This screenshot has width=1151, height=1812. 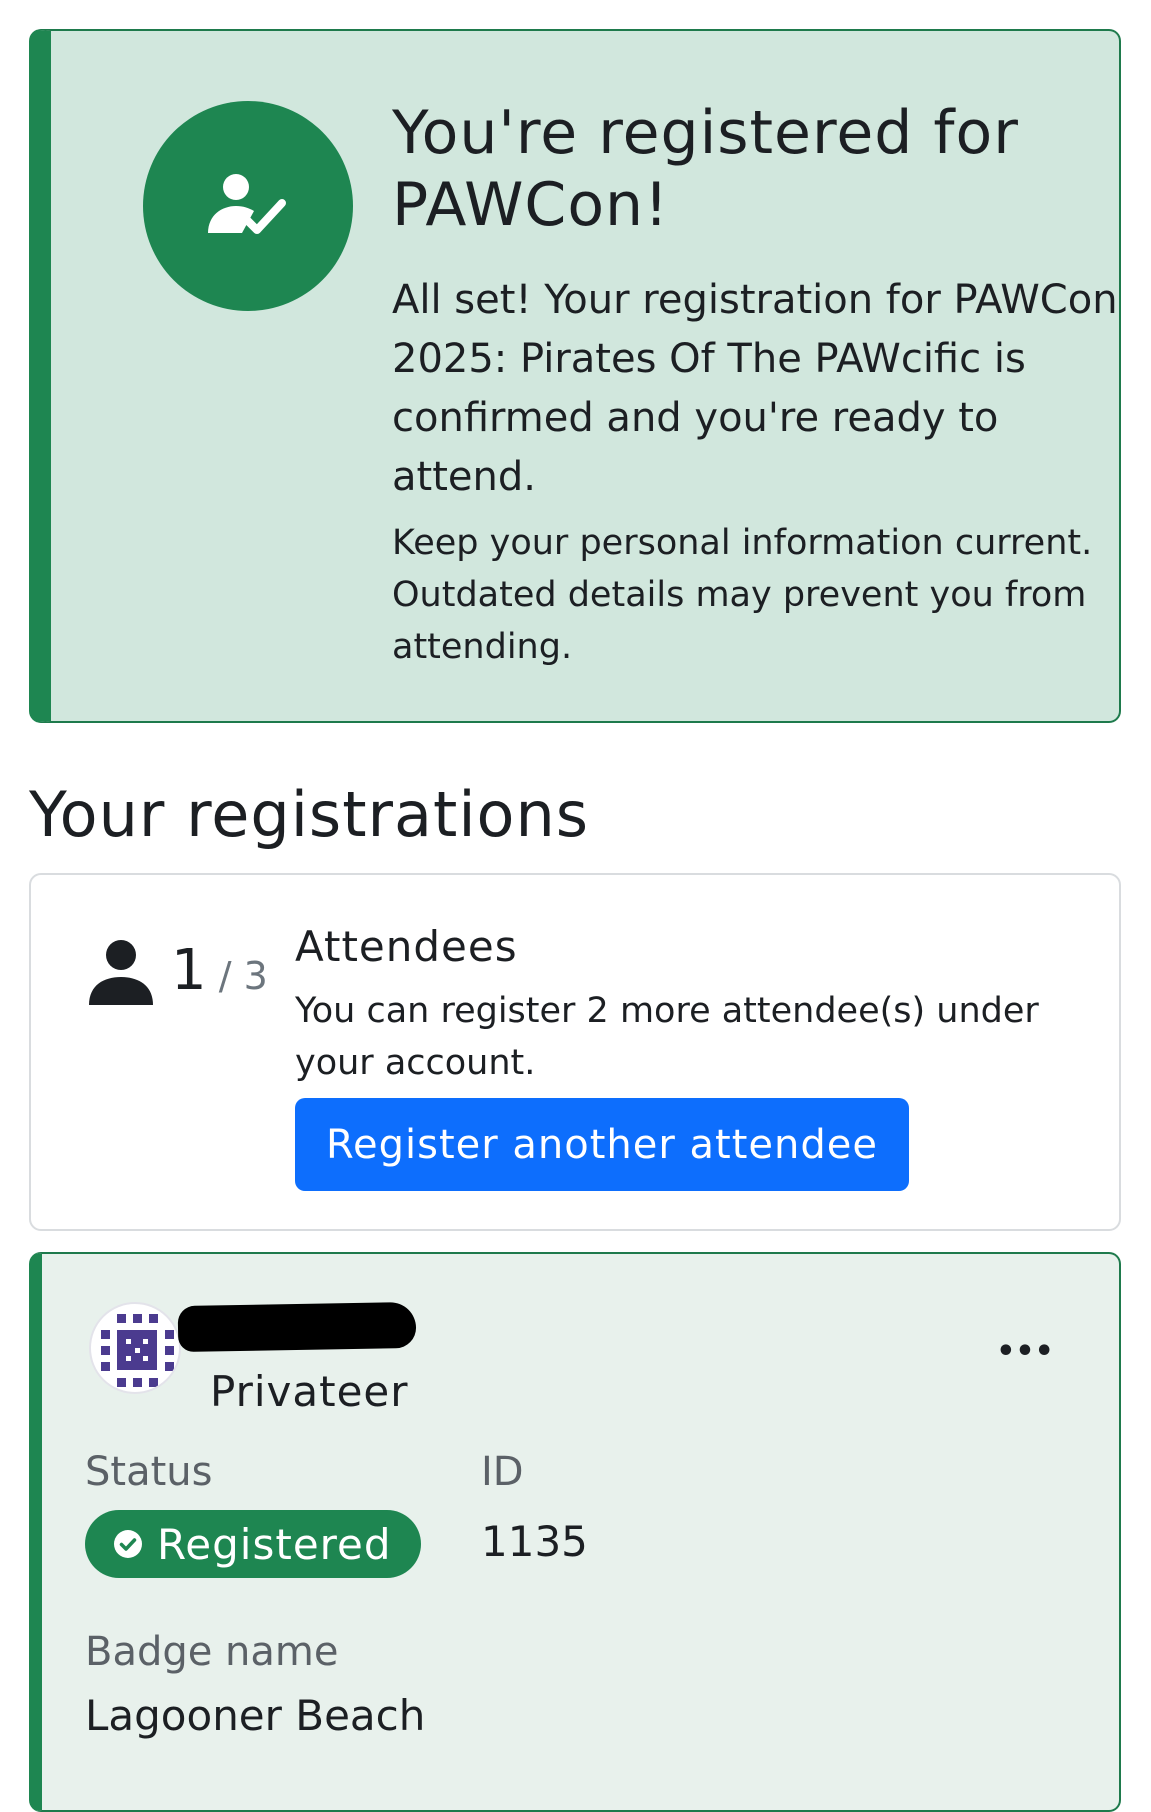 What do you see at coordinates (602, 1144) in the screenshot?
I see `register-another-attendee-button: Register another attendee` at bounding box center [602, 1144].